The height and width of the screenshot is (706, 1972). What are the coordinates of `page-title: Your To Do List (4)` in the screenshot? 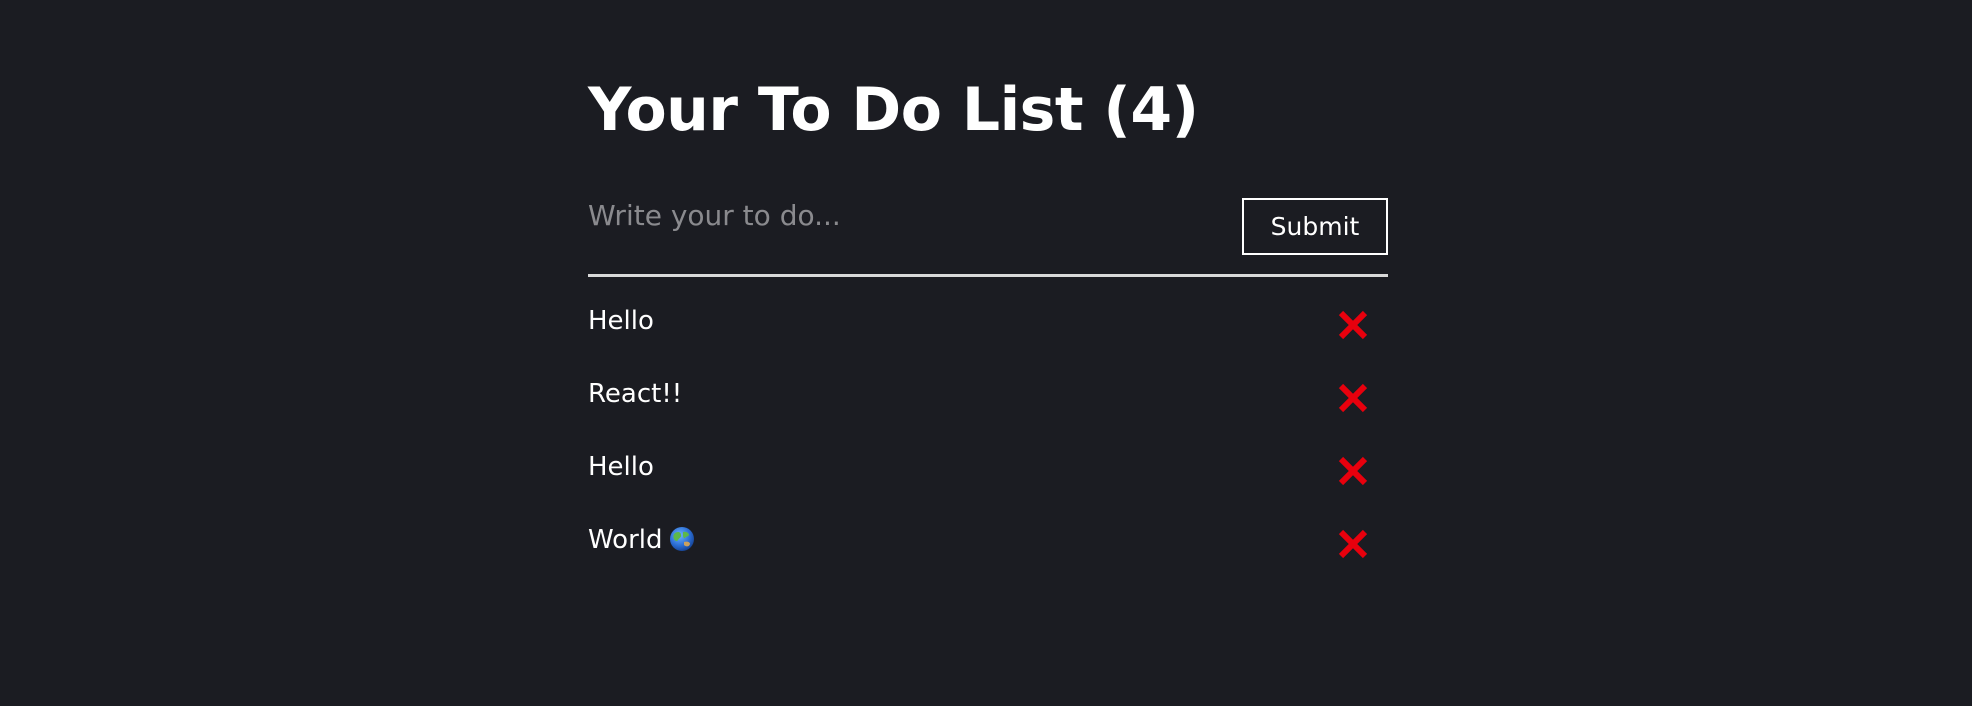 It's located at (893, 110).